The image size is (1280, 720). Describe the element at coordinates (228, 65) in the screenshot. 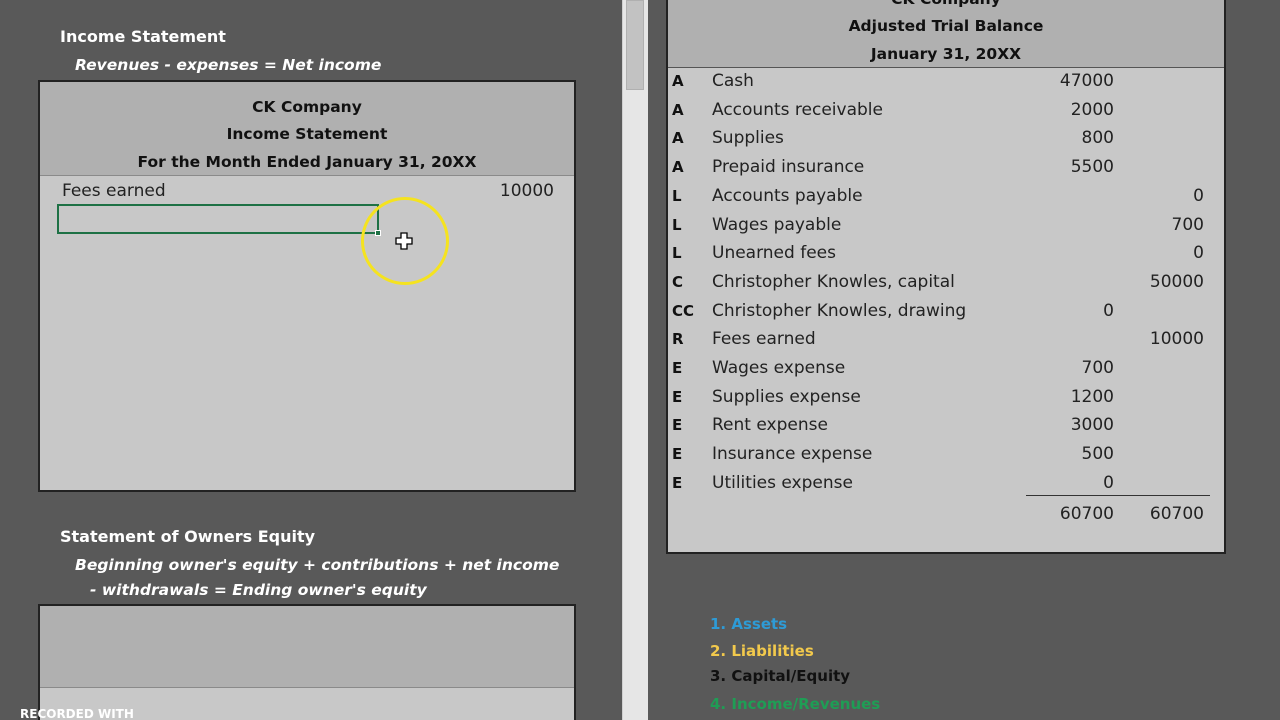

I see `income-formula: Revenues - expenses = Net income` at that location.